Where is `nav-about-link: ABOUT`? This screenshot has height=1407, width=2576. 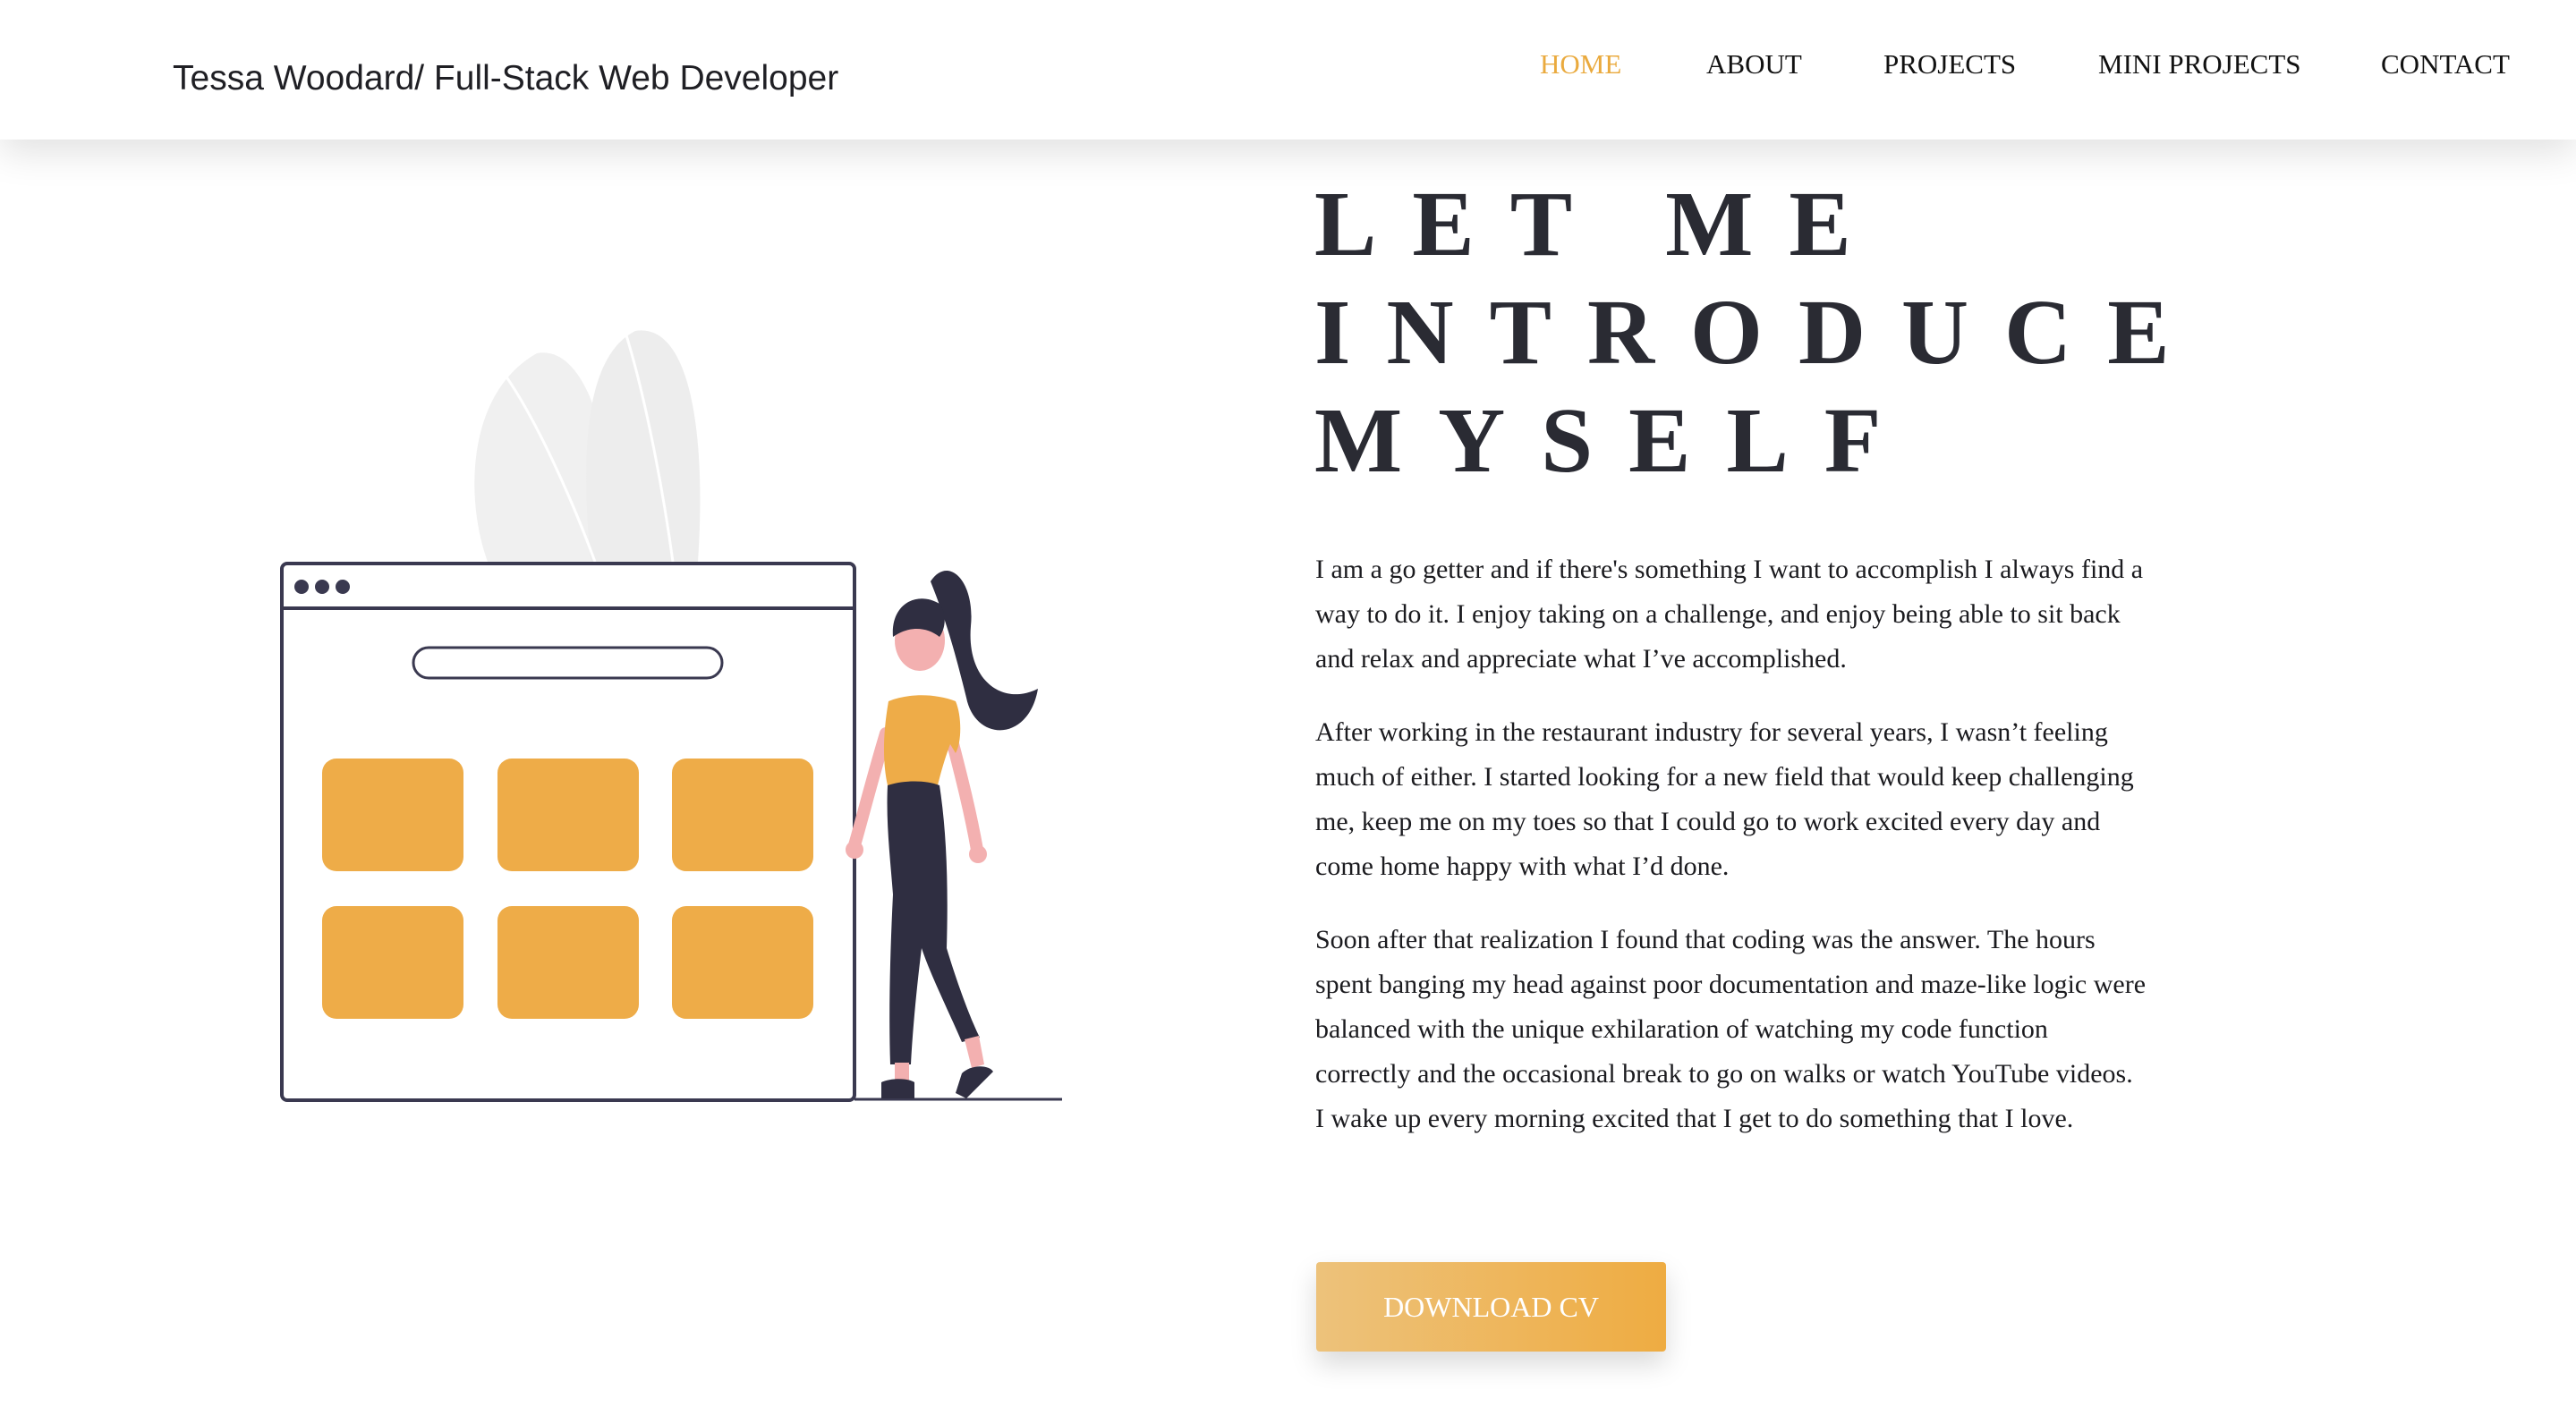 nav-about-link: ABOUT is located at coordinates (1754, 64).